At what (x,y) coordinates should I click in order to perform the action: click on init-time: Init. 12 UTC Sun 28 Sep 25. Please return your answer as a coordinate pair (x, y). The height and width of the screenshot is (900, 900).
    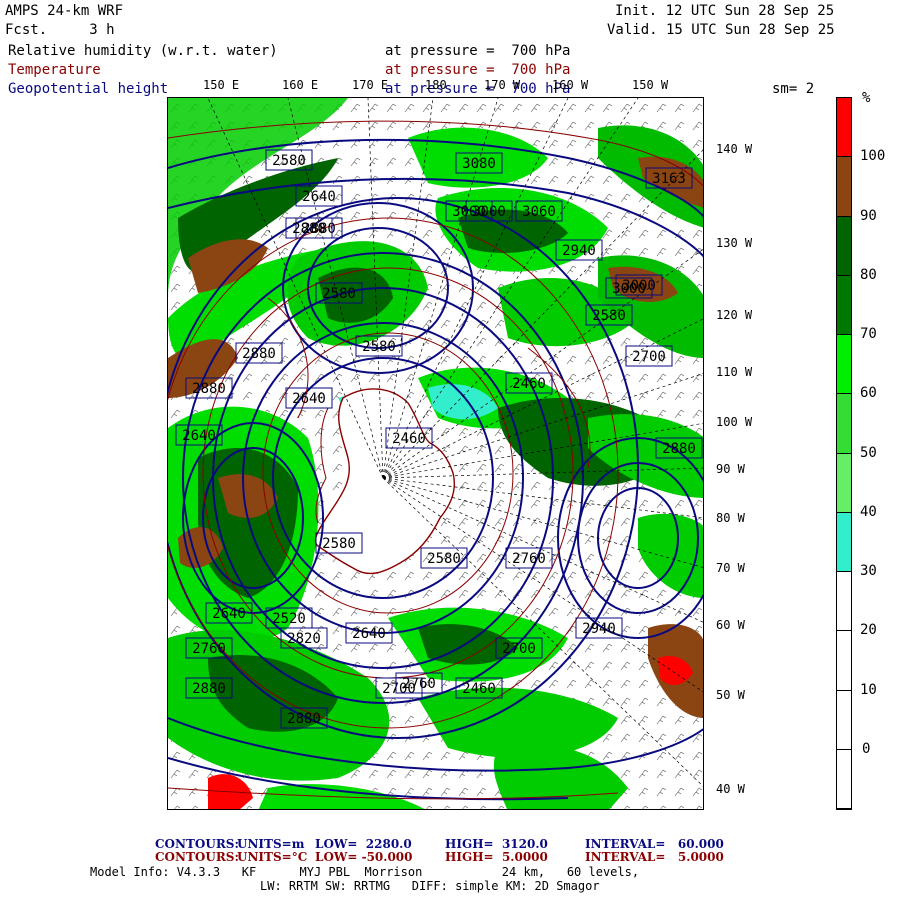
    Looking at the image, I should click on (725, 11).